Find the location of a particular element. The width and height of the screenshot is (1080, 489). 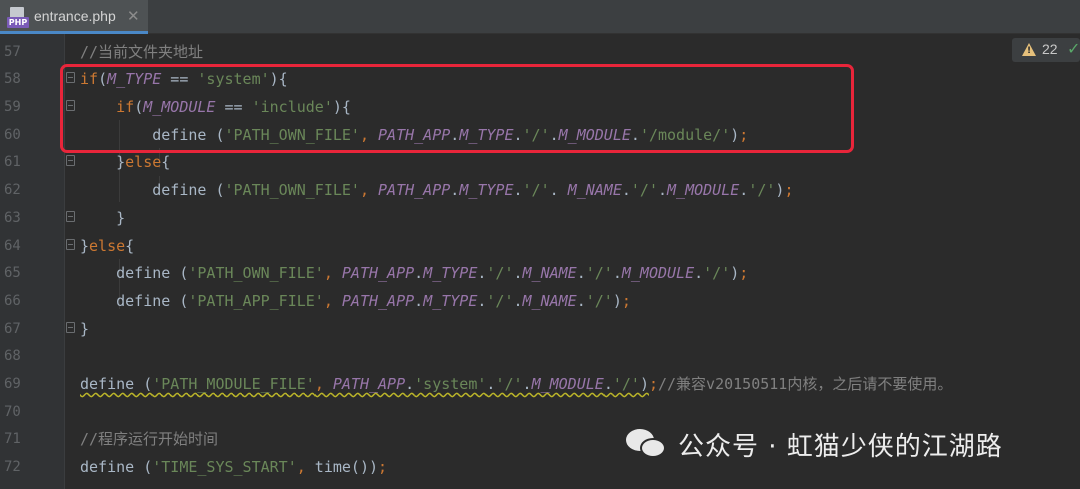

line-number: 58 is located at coordinates (12, 79).